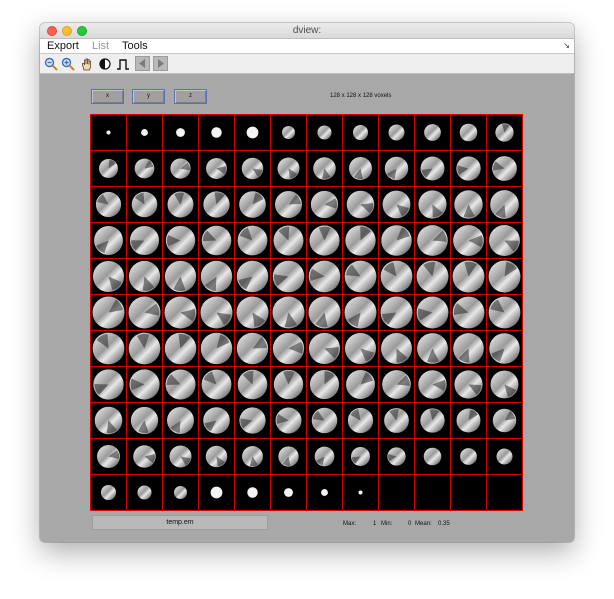 This screenshot has height=599, width=614. I want to click on menu-export: Export, so click(63, 46).